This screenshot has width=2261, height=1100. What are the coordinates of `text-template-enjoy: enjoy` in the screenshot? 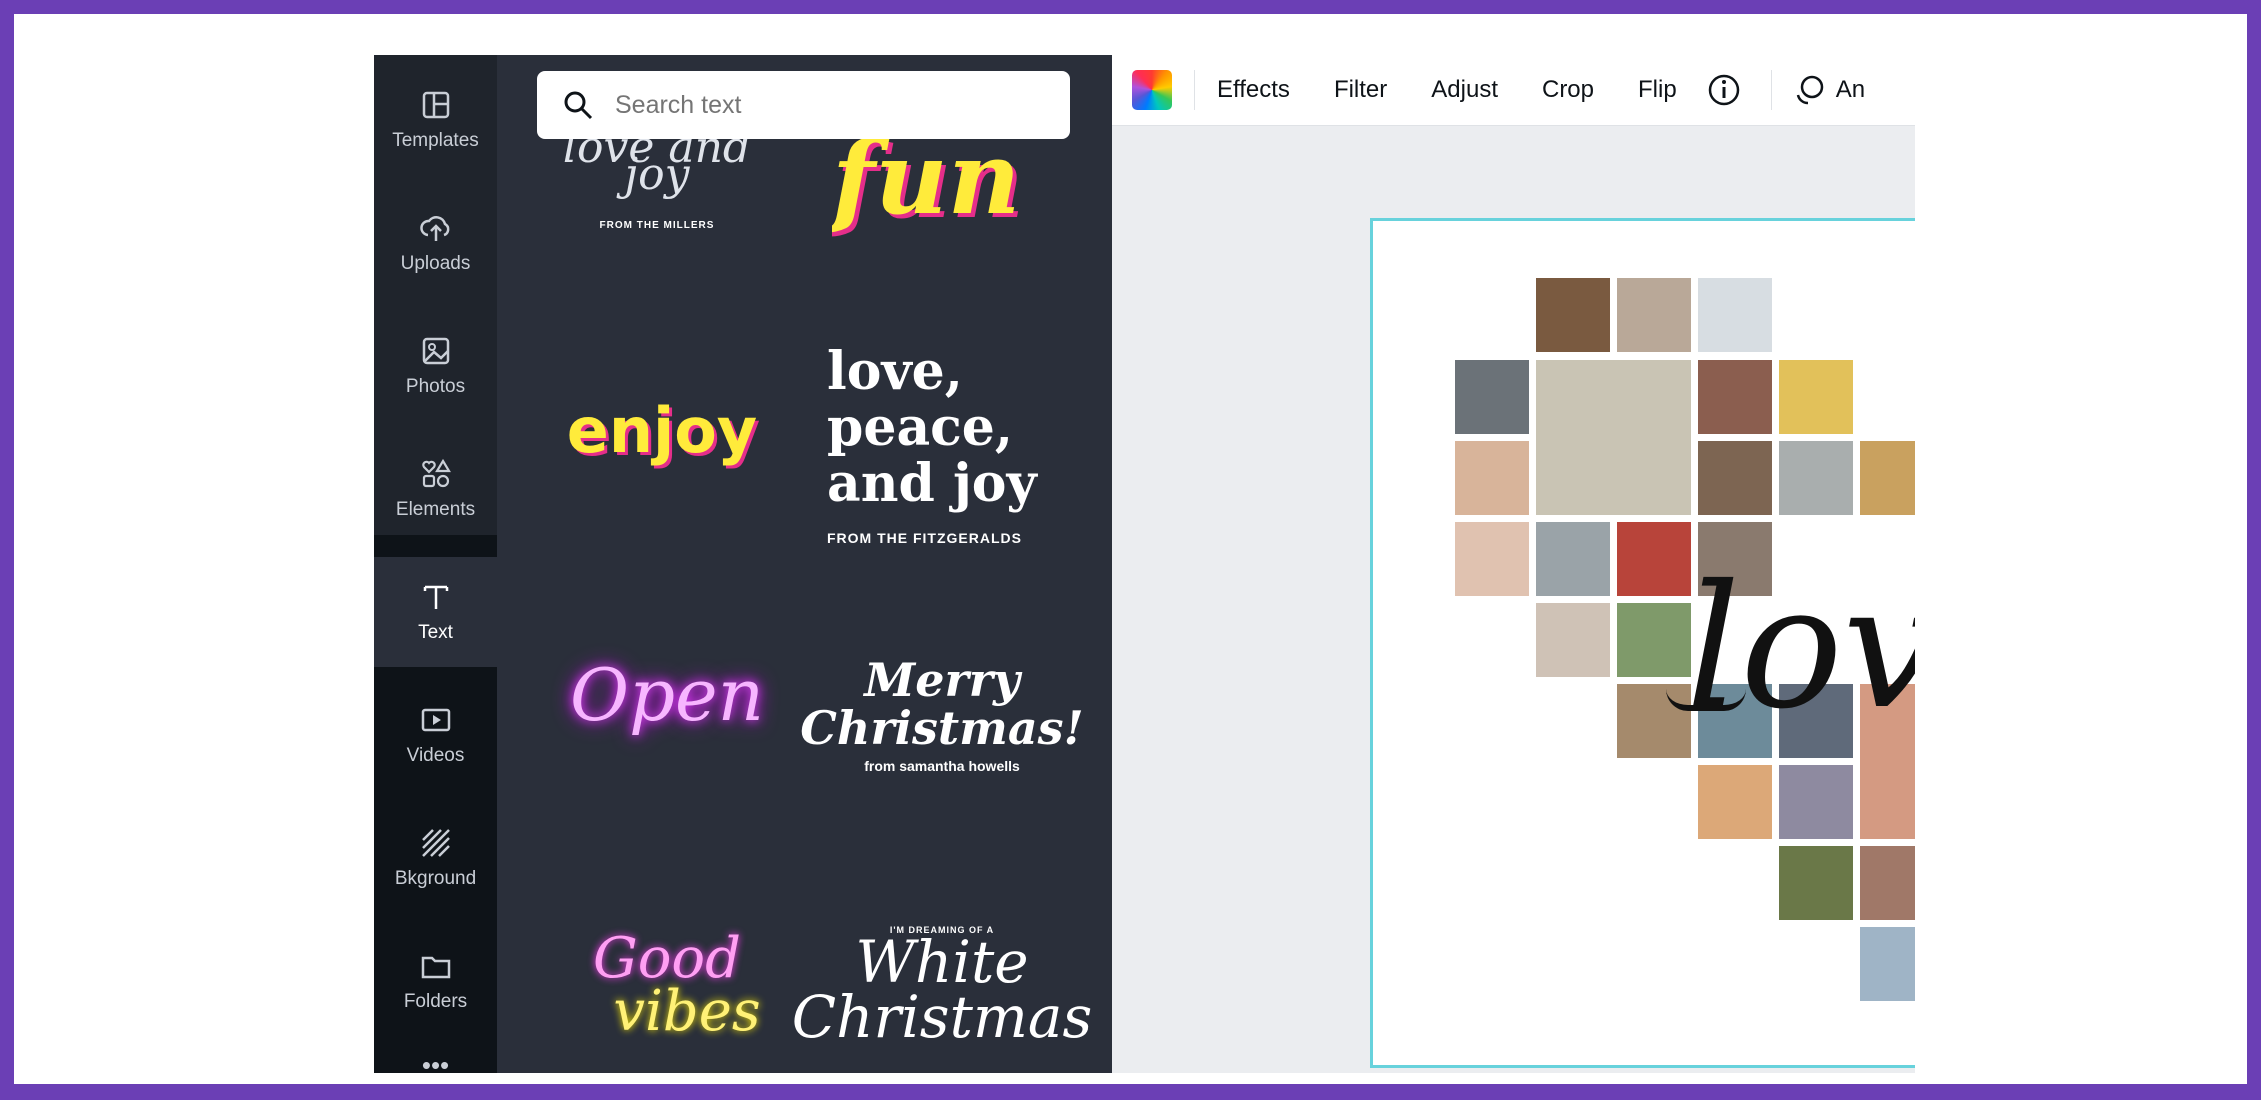 It's located at (662, 430).